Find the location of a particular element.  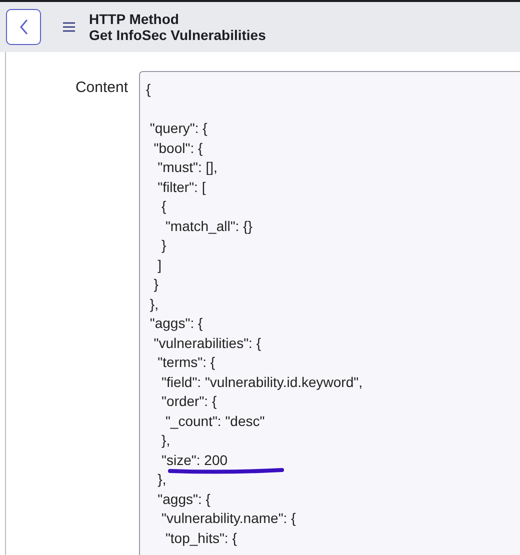

code-line: "vulnerabilities": { is located at coordinates (206, 342).